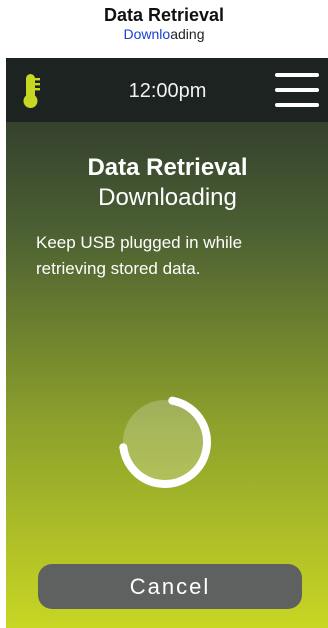 The height and width of the screenshot is (628, 328). What do you see at coordinates (165, 442) in the screenshot?
I see `loading-spinner-icon` at bounding box center [165, 442].